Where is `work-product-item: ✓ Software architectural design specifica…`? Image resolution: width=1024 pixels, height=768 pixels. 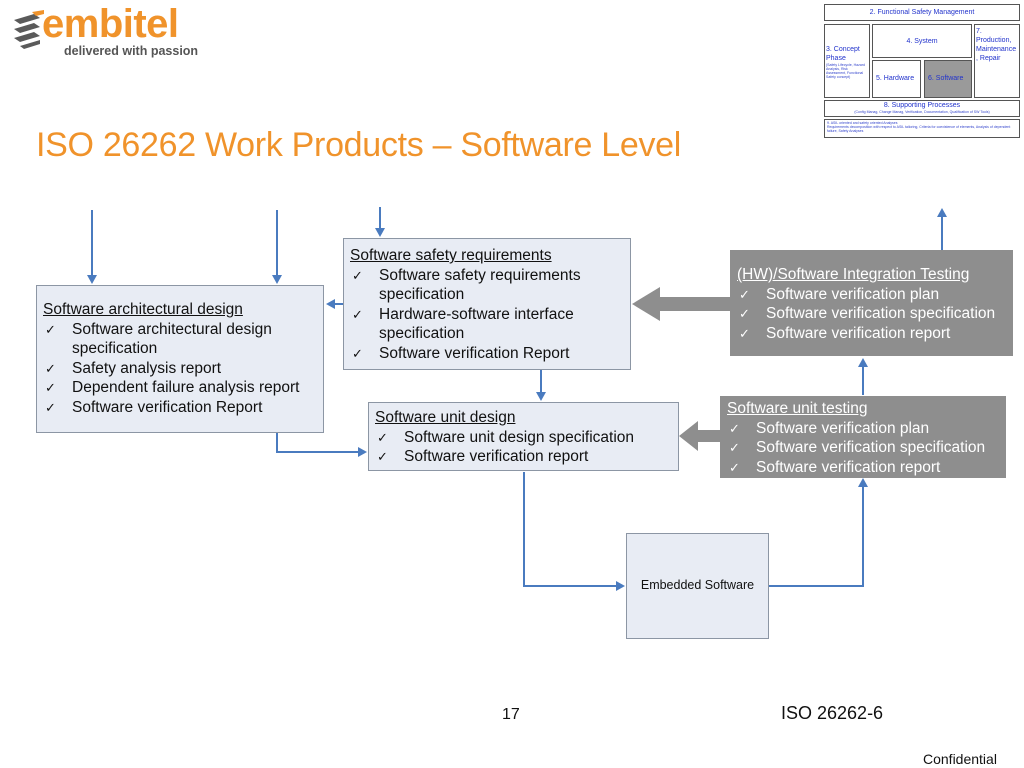 work-product-item: ✓ Software architectural design specifica… is located at coordinates (180, 339).